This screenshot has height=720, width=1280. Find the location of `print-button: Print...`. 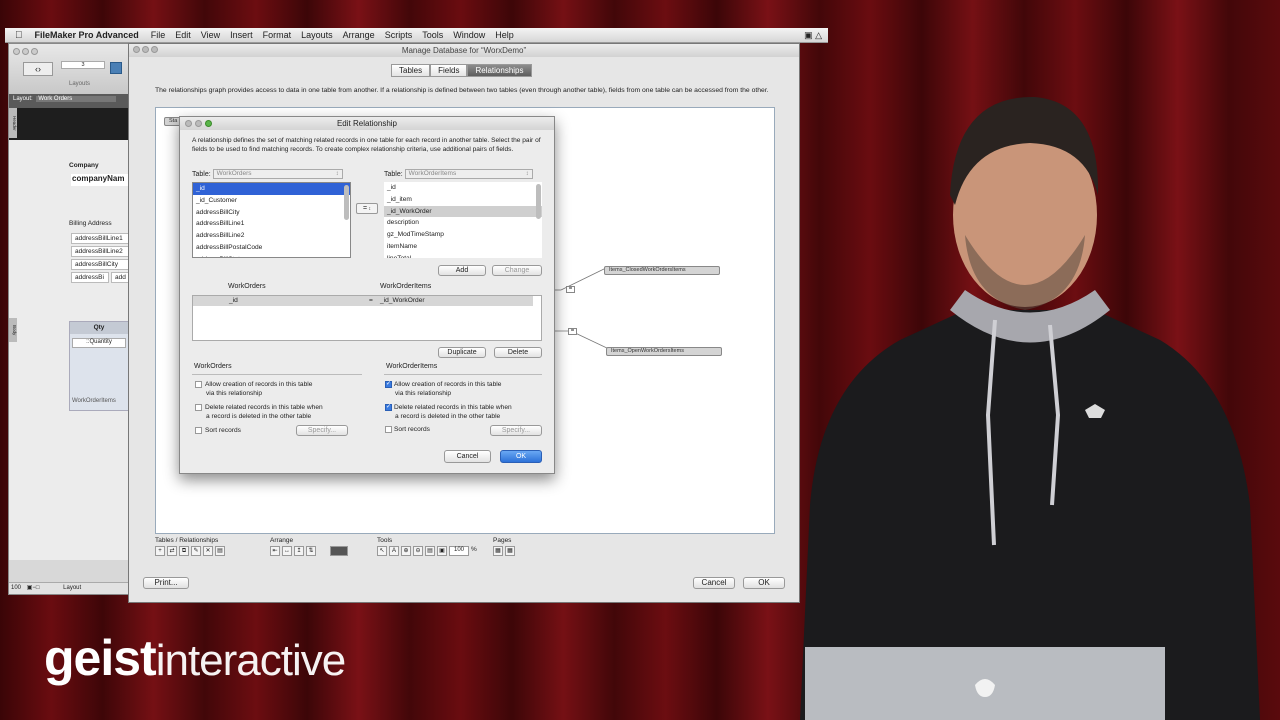

print-button: Print... is located at coordinates (166, 583).